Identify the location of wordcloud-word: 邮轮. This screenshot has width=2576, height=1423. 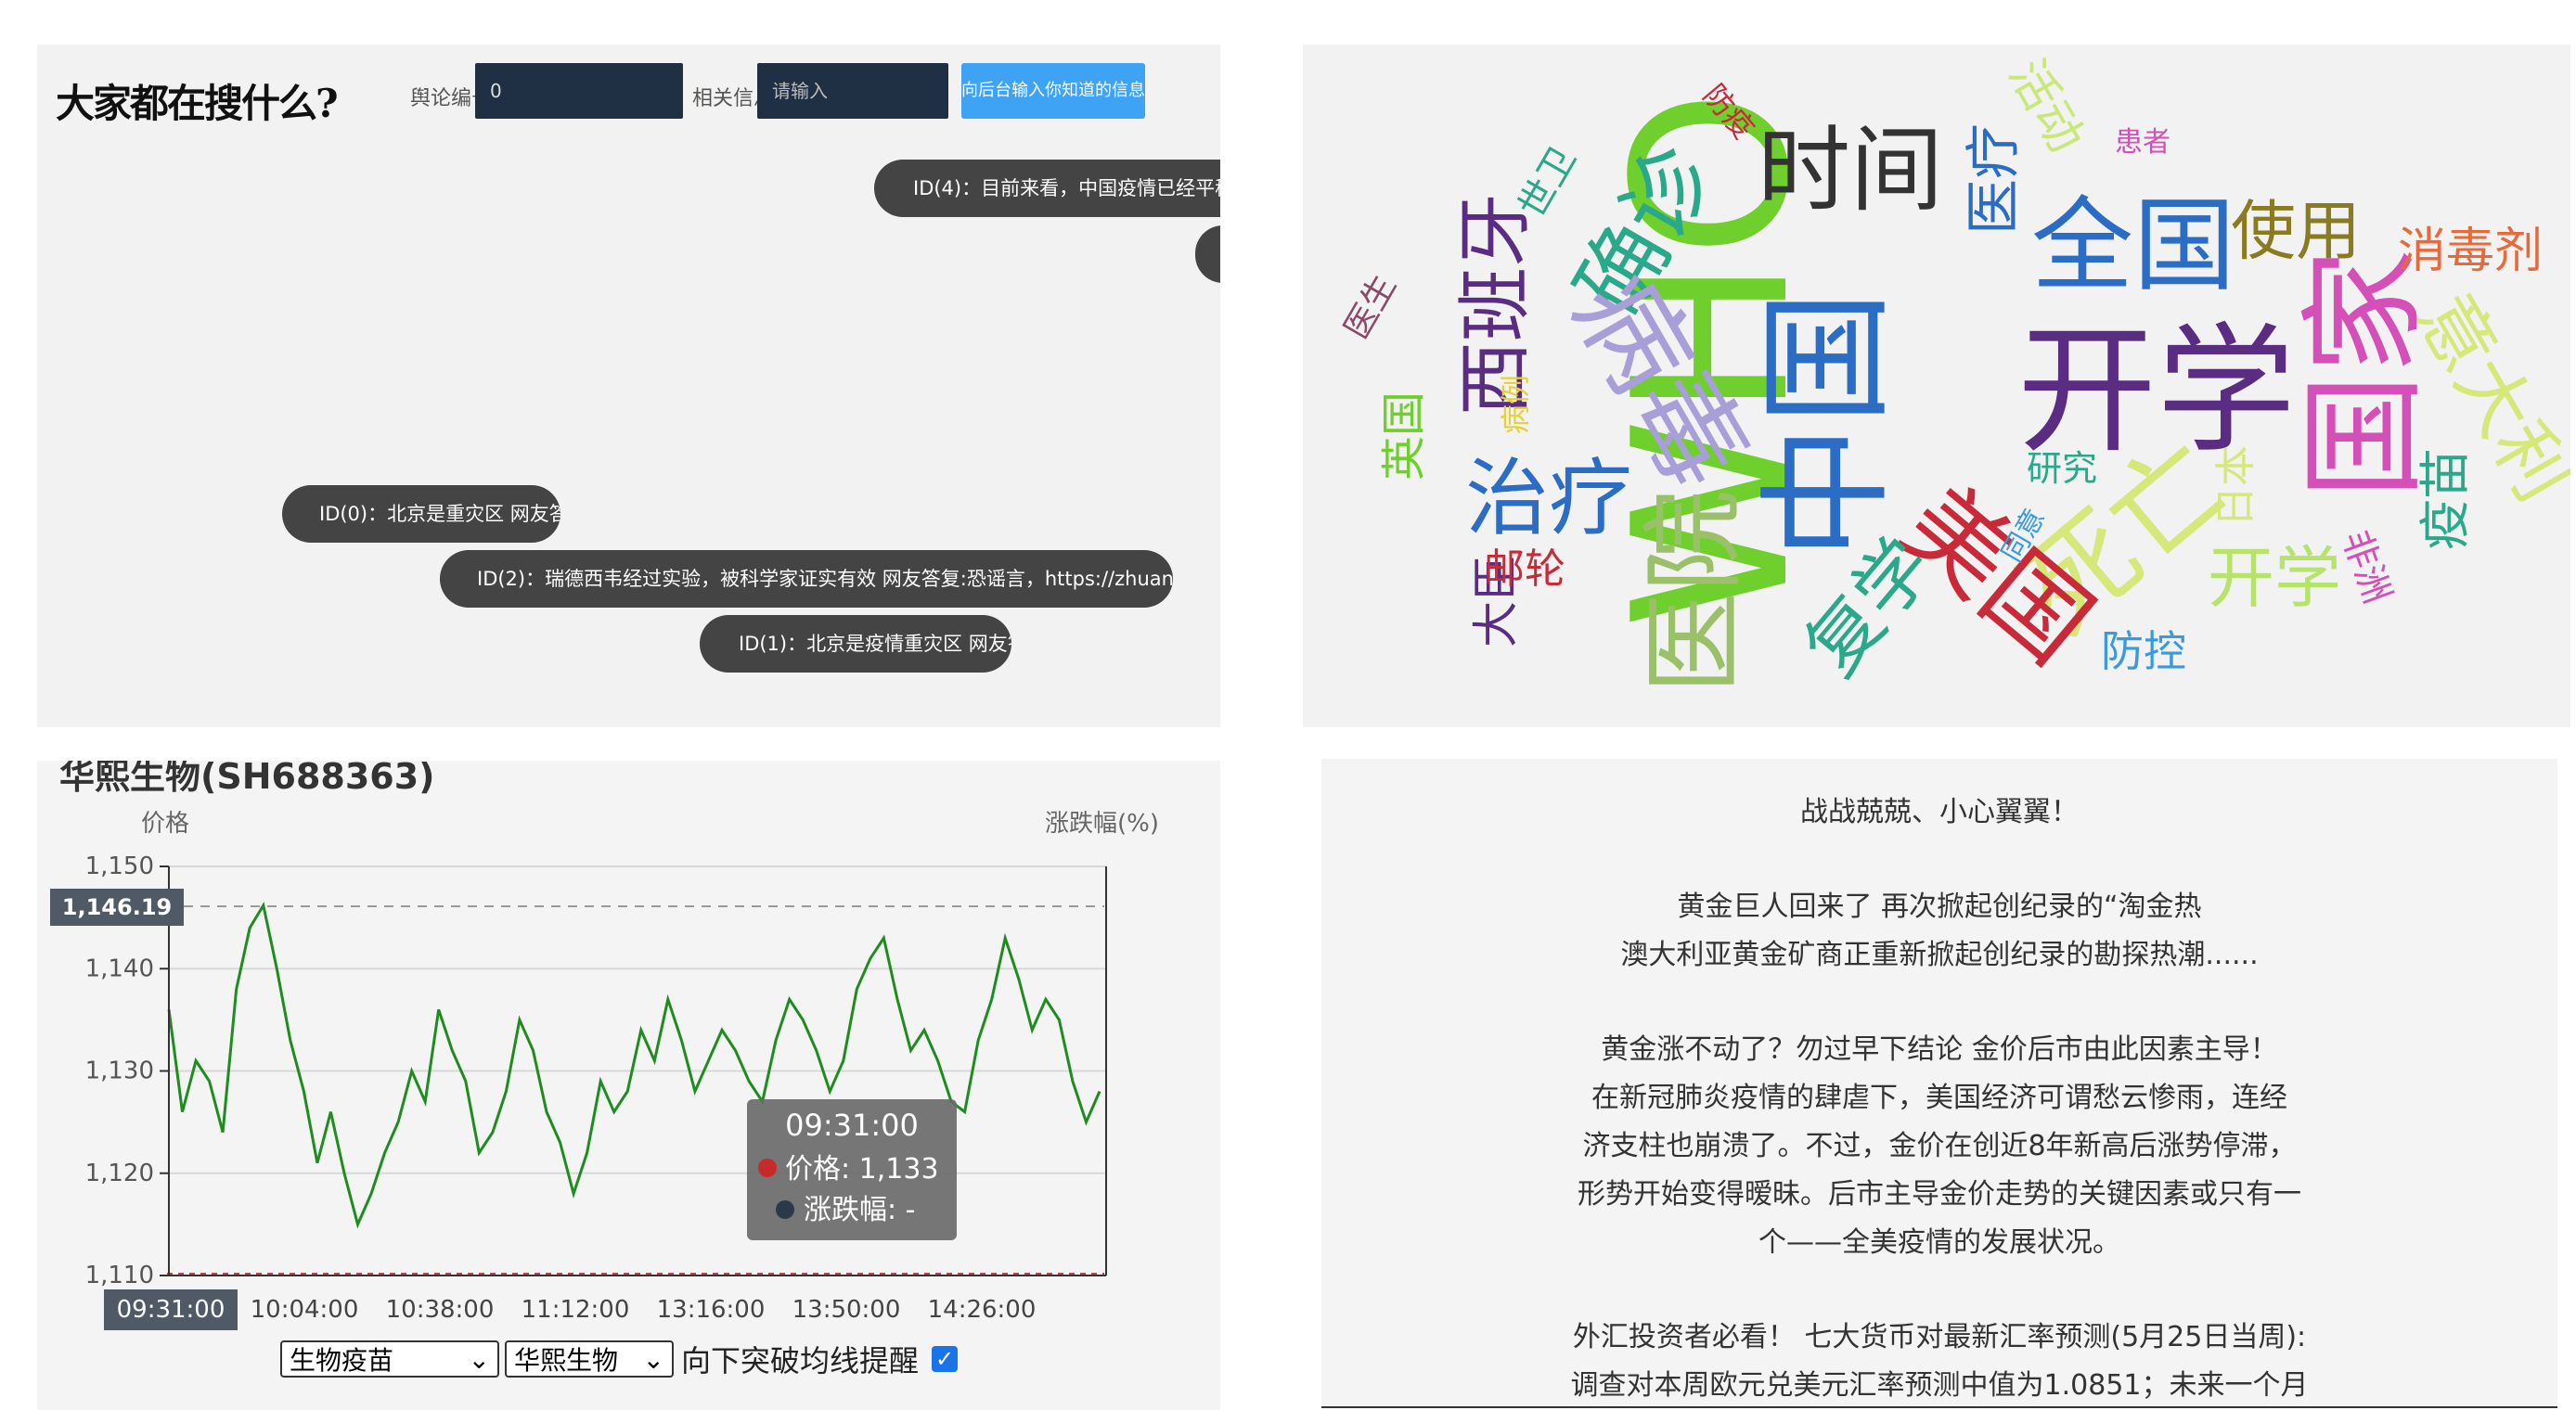
(1524, 569).